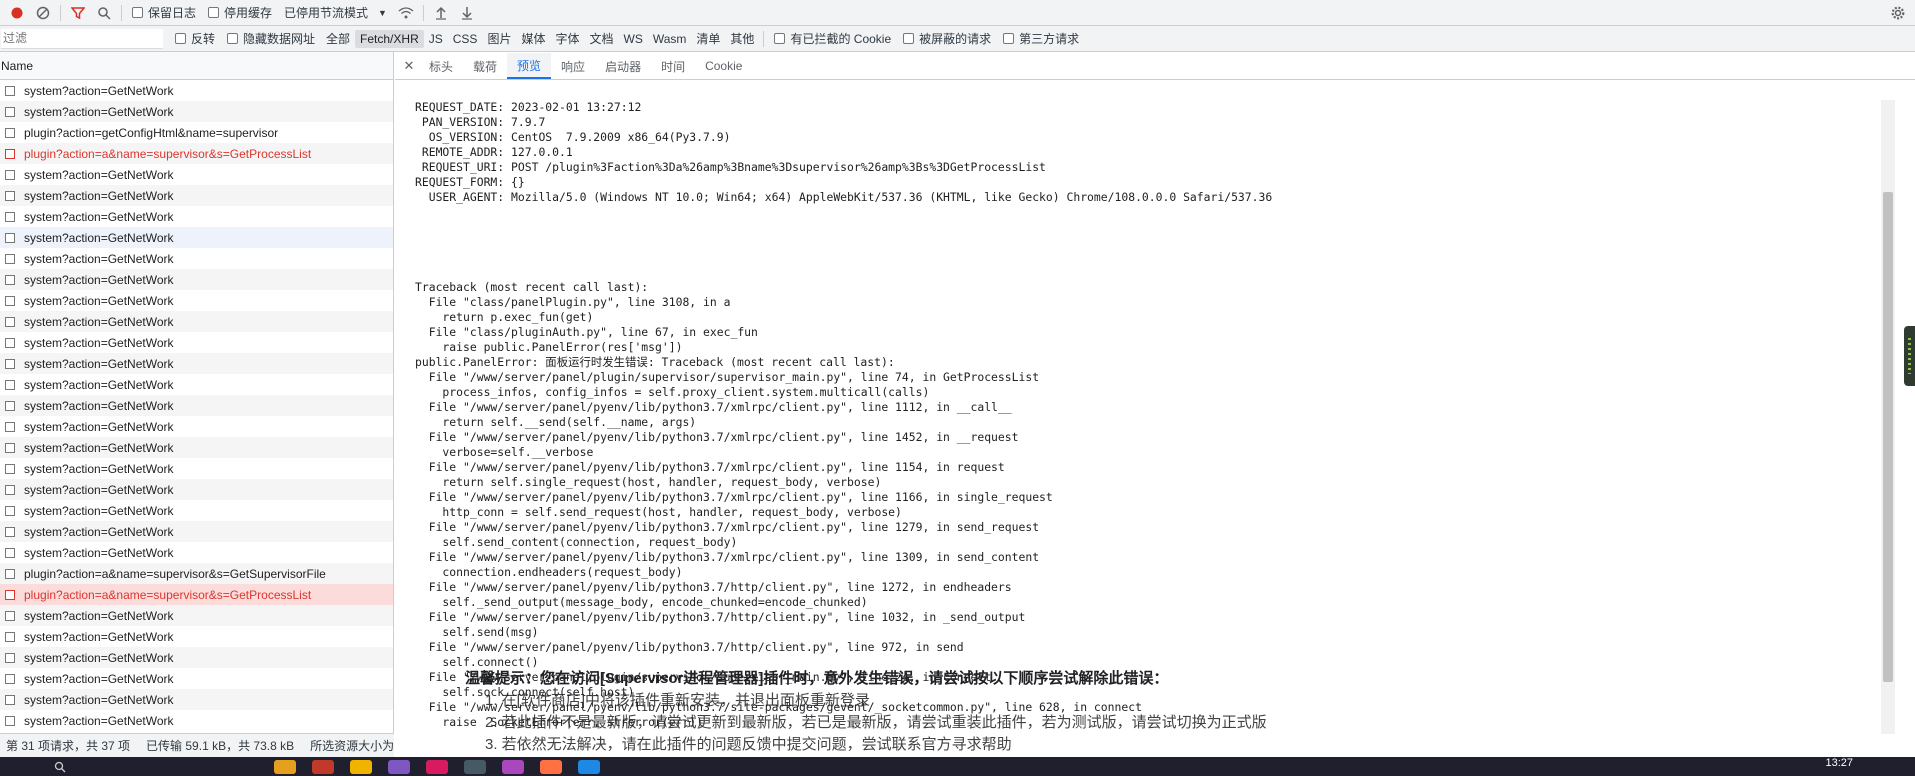 This screenshot has height=776, width=1915. I want to click on tab-6: Cookie, so click(723, 66).